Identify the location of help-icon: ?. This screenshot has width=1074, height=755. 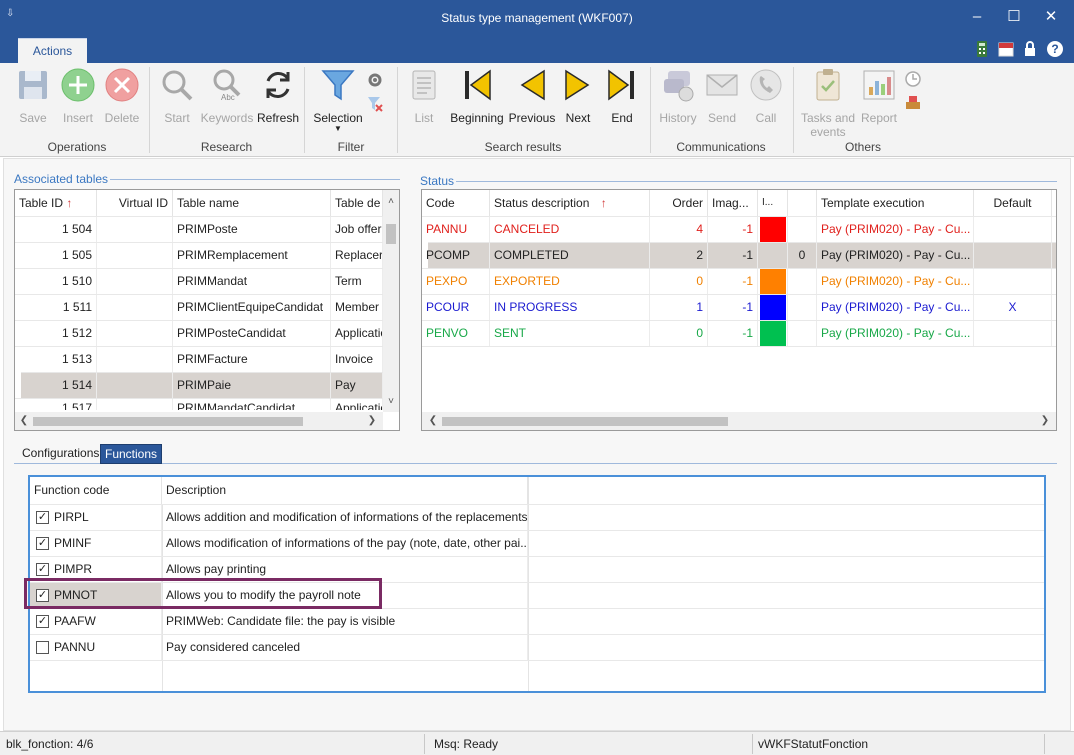
(1055, 49).